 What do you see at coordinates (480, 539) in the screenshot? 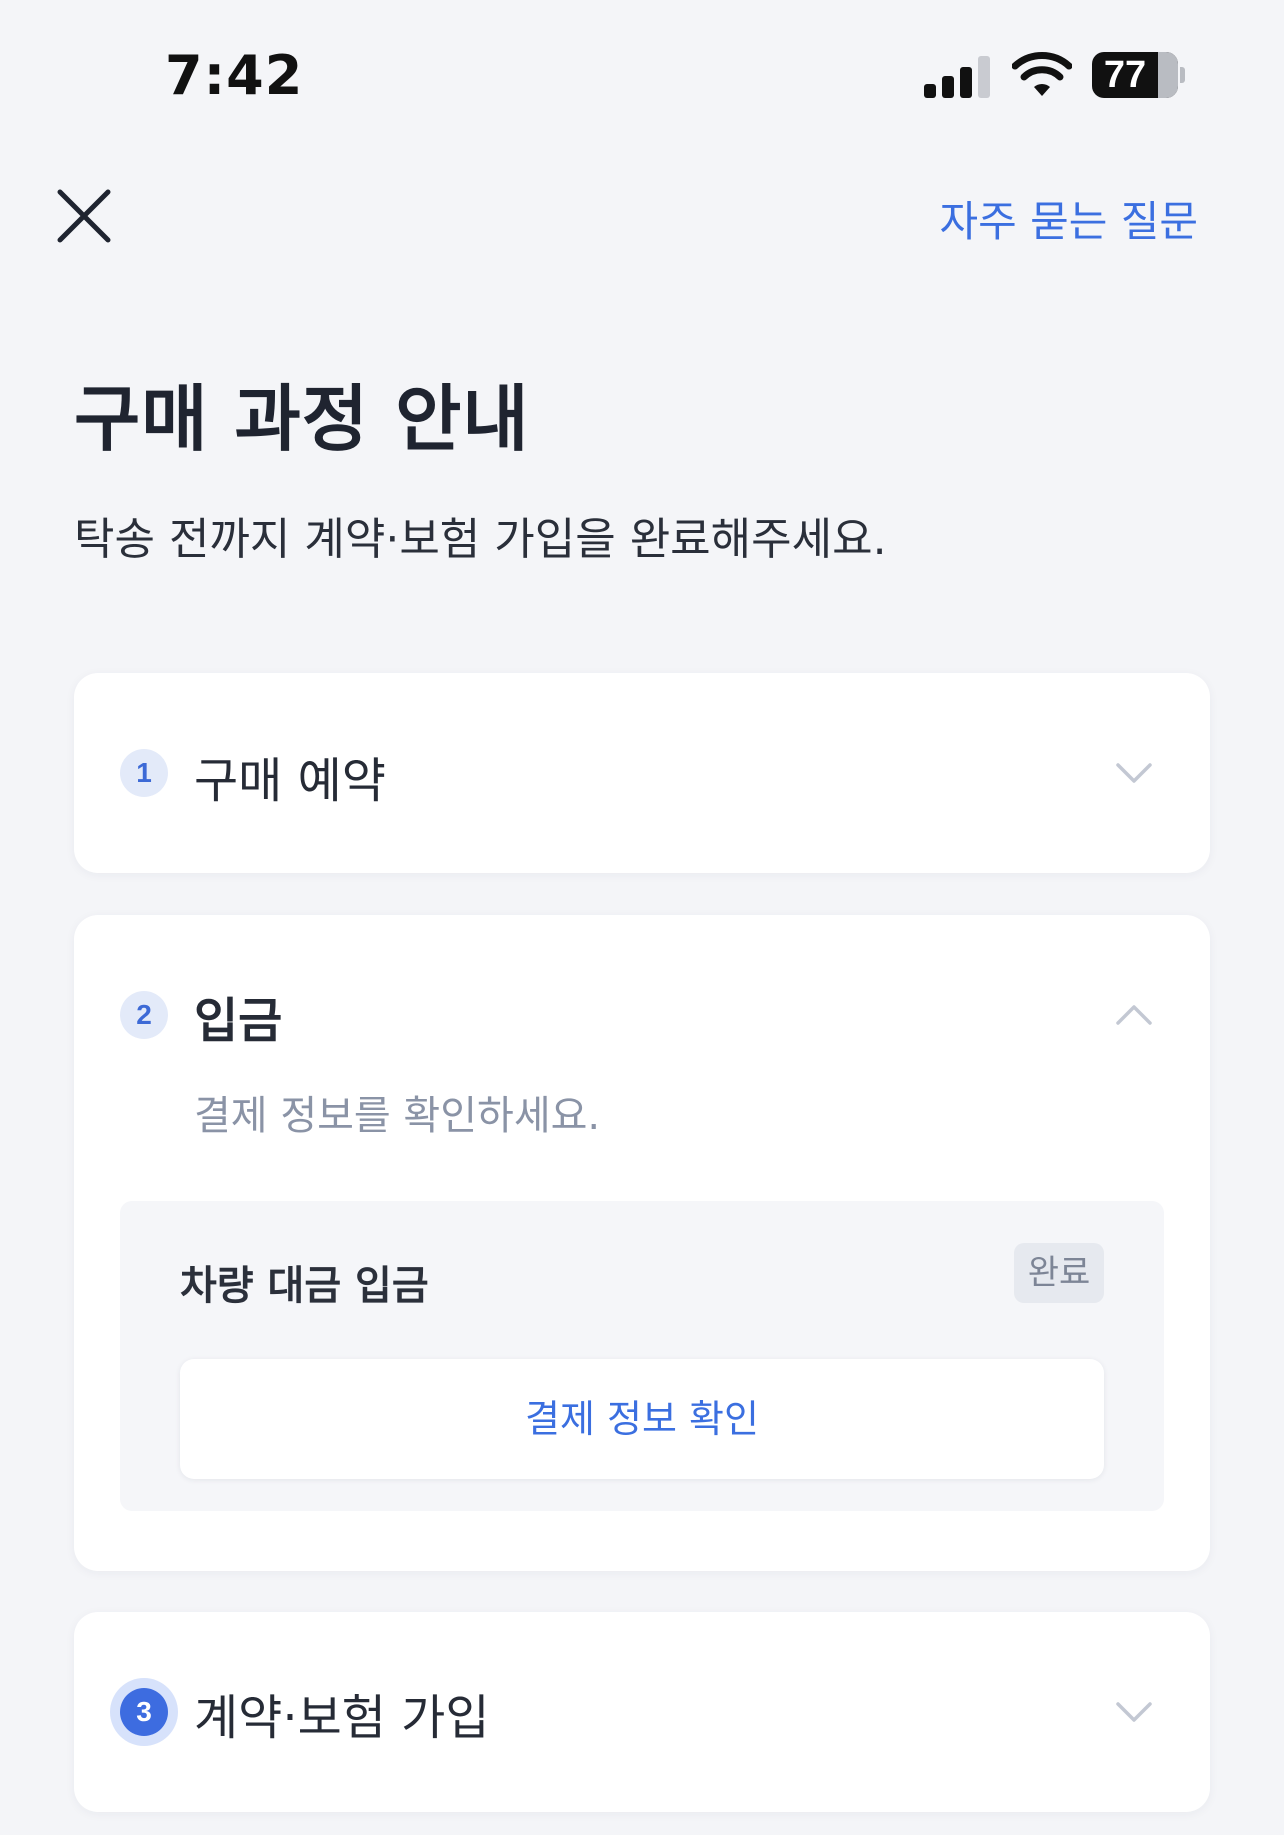
I see `page-subtitle: 탁송 전까지 계약·보험 가입을 완료해주세요.` at bounding box center [480, 539].